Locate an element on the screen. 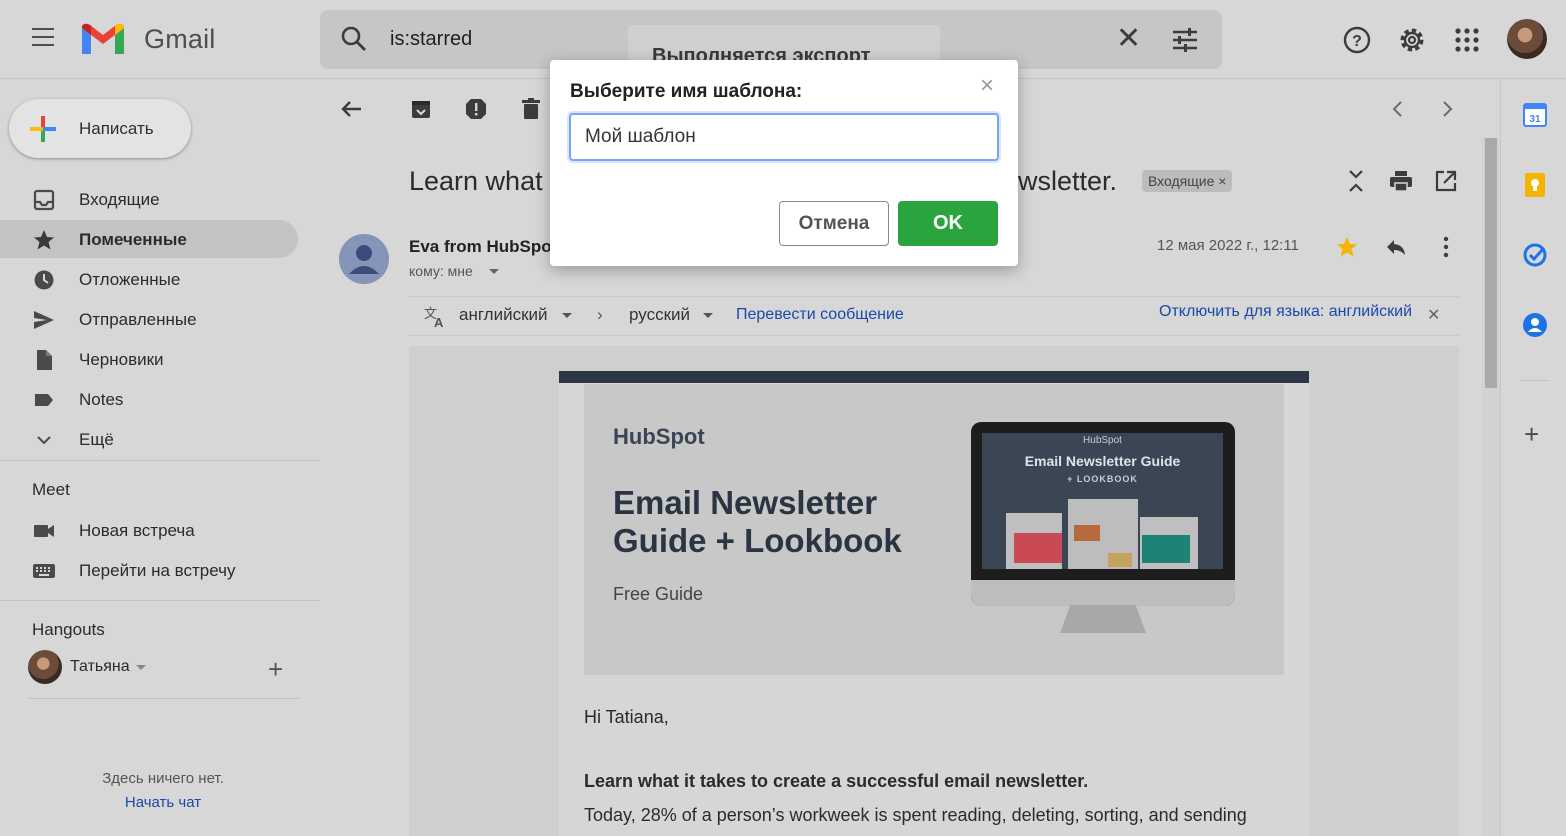  newer-chevron-left-icon is located at coordinates (1398, 109).